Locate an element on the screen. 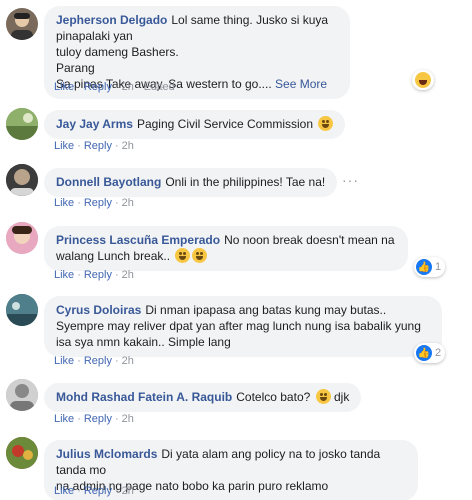  haha-reaction-icon is located at coordinates (423, 80).